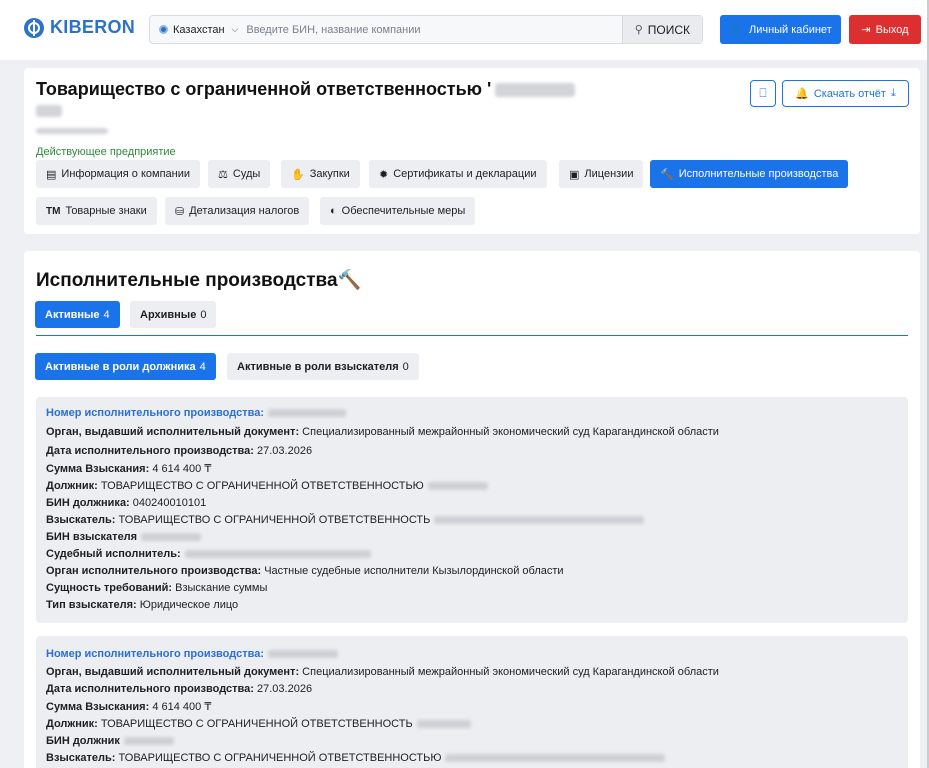  I want to click on logout-icon: ⇥, so click(866, 30).